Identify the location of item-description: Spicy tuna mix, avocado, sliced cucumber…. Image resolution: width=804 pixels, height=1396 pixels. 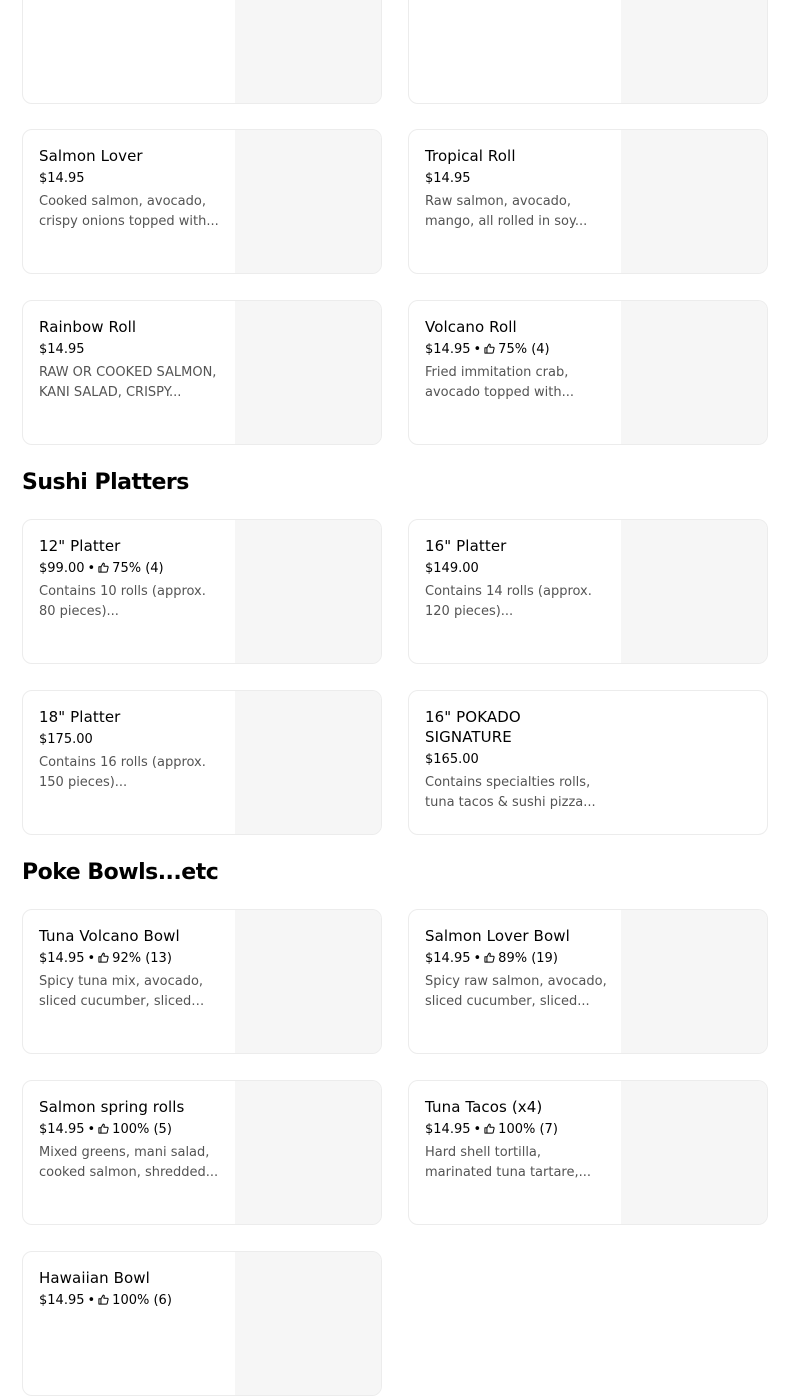
(121, 991).